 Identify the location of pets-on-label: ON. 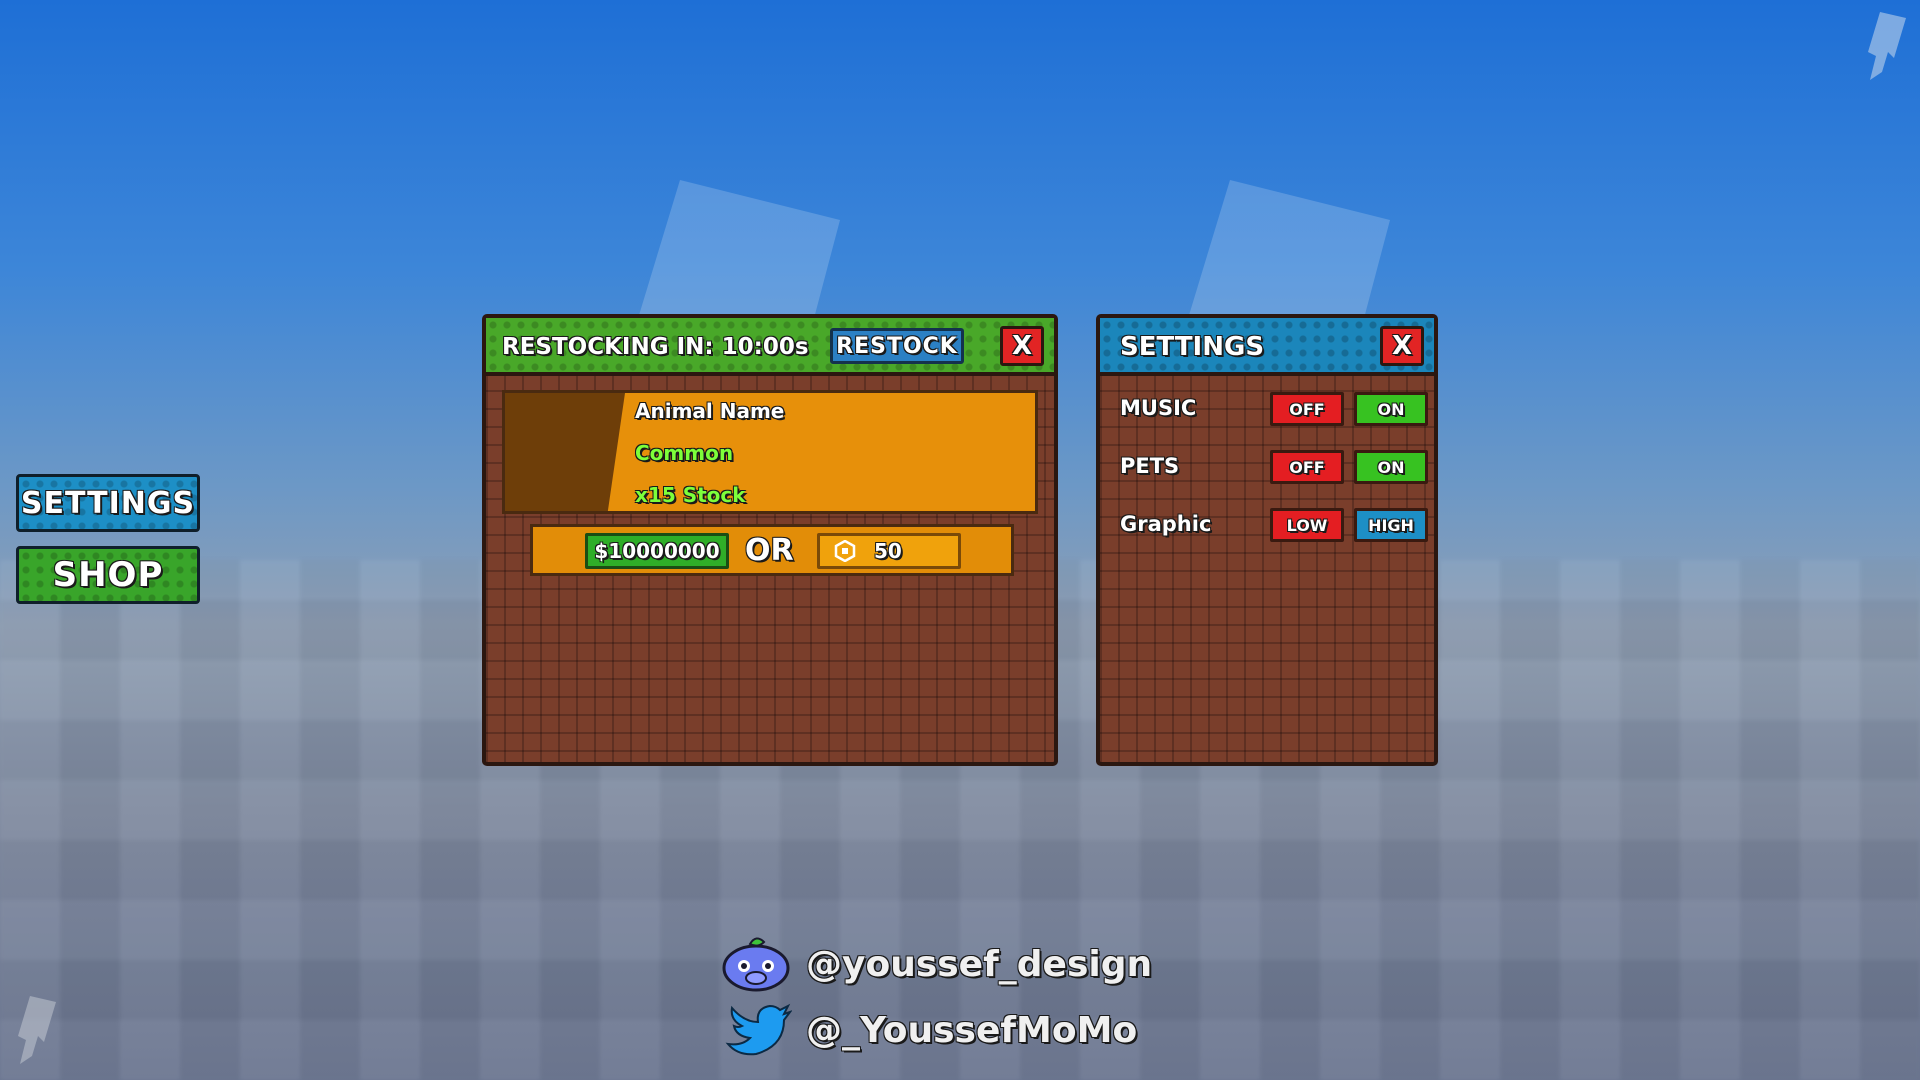
(1391, 467).